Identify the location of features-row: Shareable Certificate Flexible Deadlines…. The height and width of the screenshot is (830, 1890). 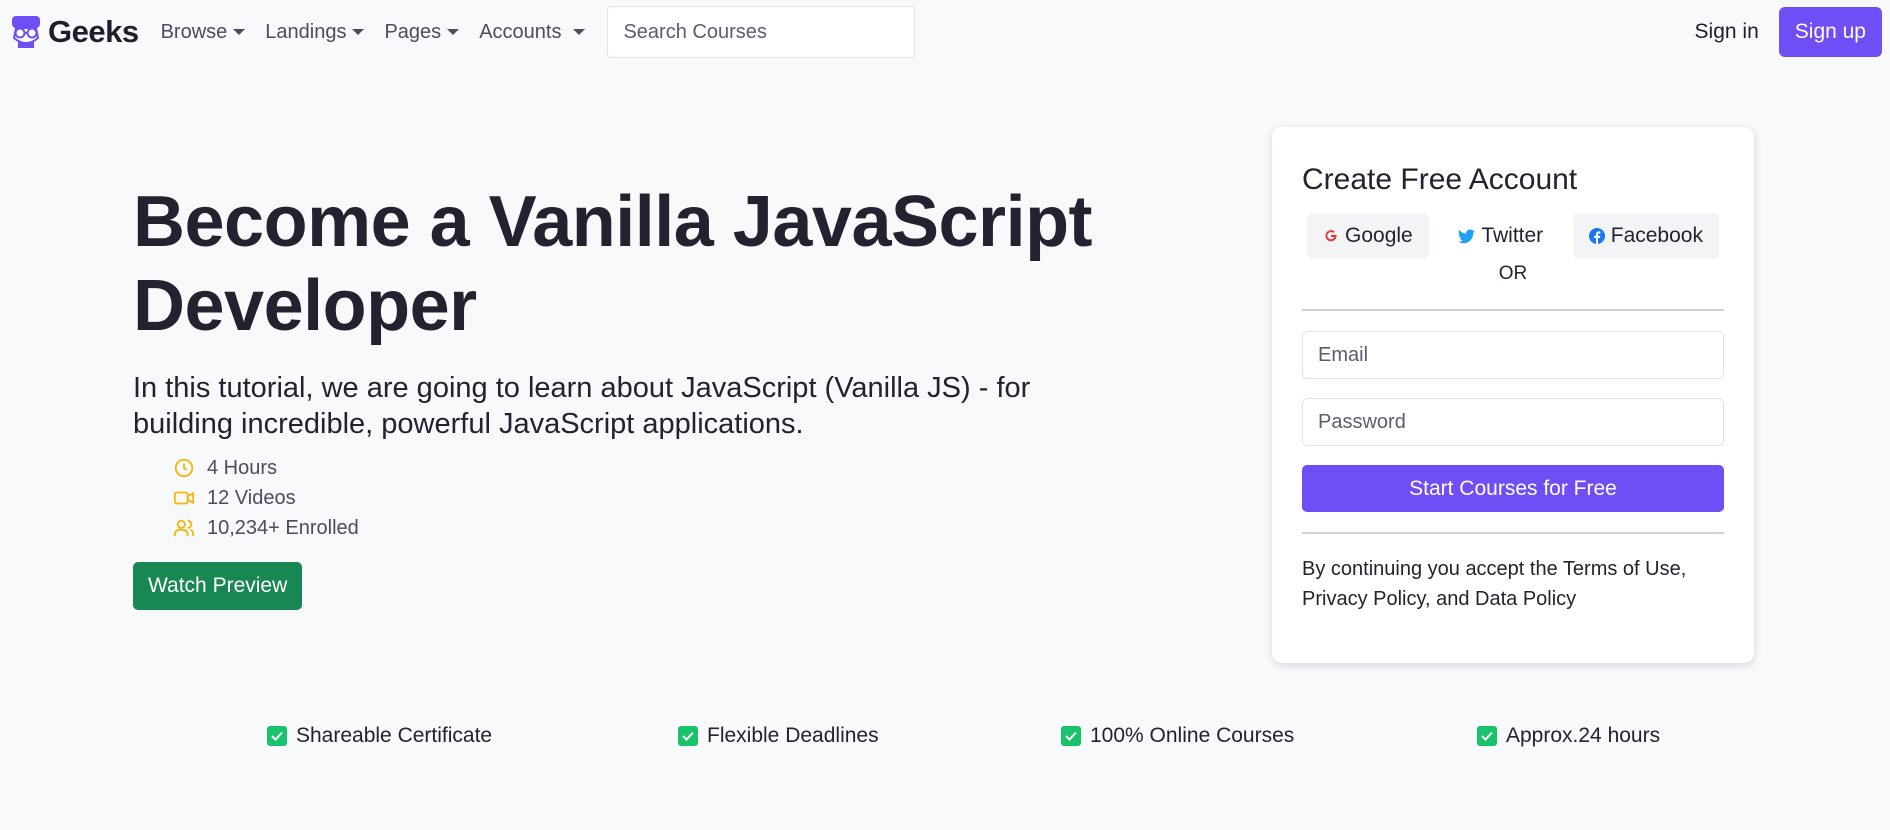
(945, 739).